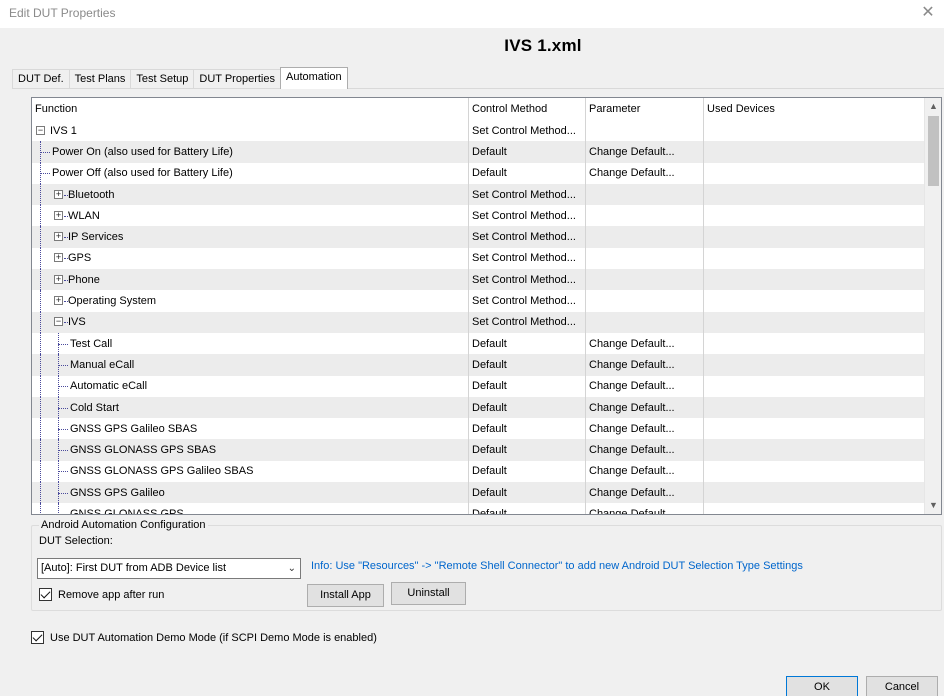 This screenshot has width=944, height=696. What do you see at coordinates (100, 79) in the screenshot?
I see `tab-test-plans: Test Plans` at bounding box center [100, 79].